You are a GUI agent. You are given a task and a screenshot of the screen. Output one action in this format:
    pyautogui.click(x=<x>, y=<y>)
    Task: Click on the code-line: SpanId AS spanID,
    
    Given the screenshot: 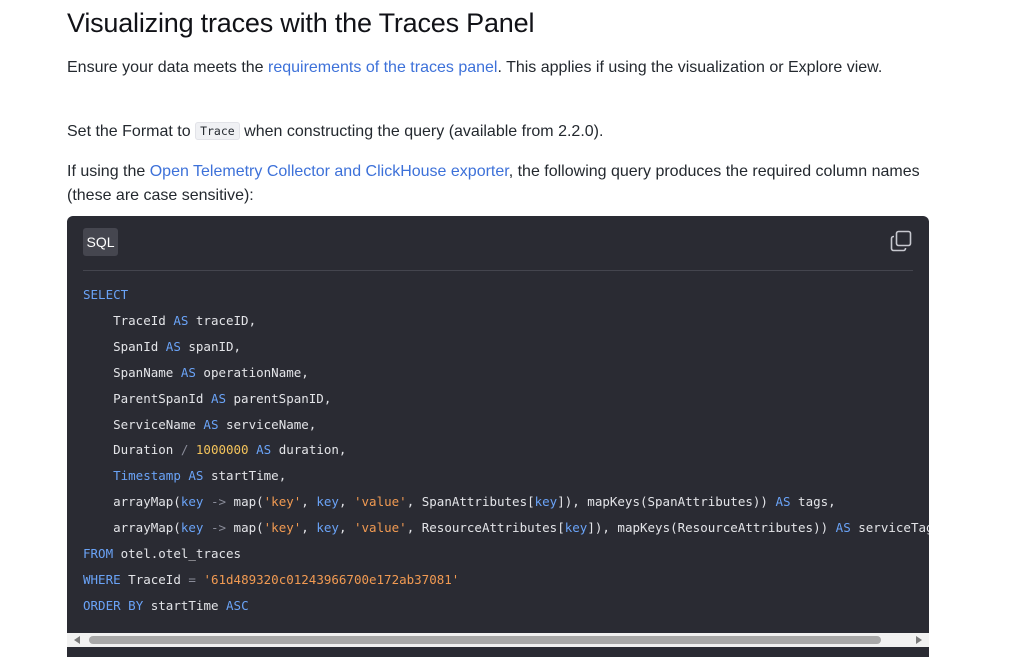 What is the action you would take?
    pyautogui.click(x=162, y=346)
    